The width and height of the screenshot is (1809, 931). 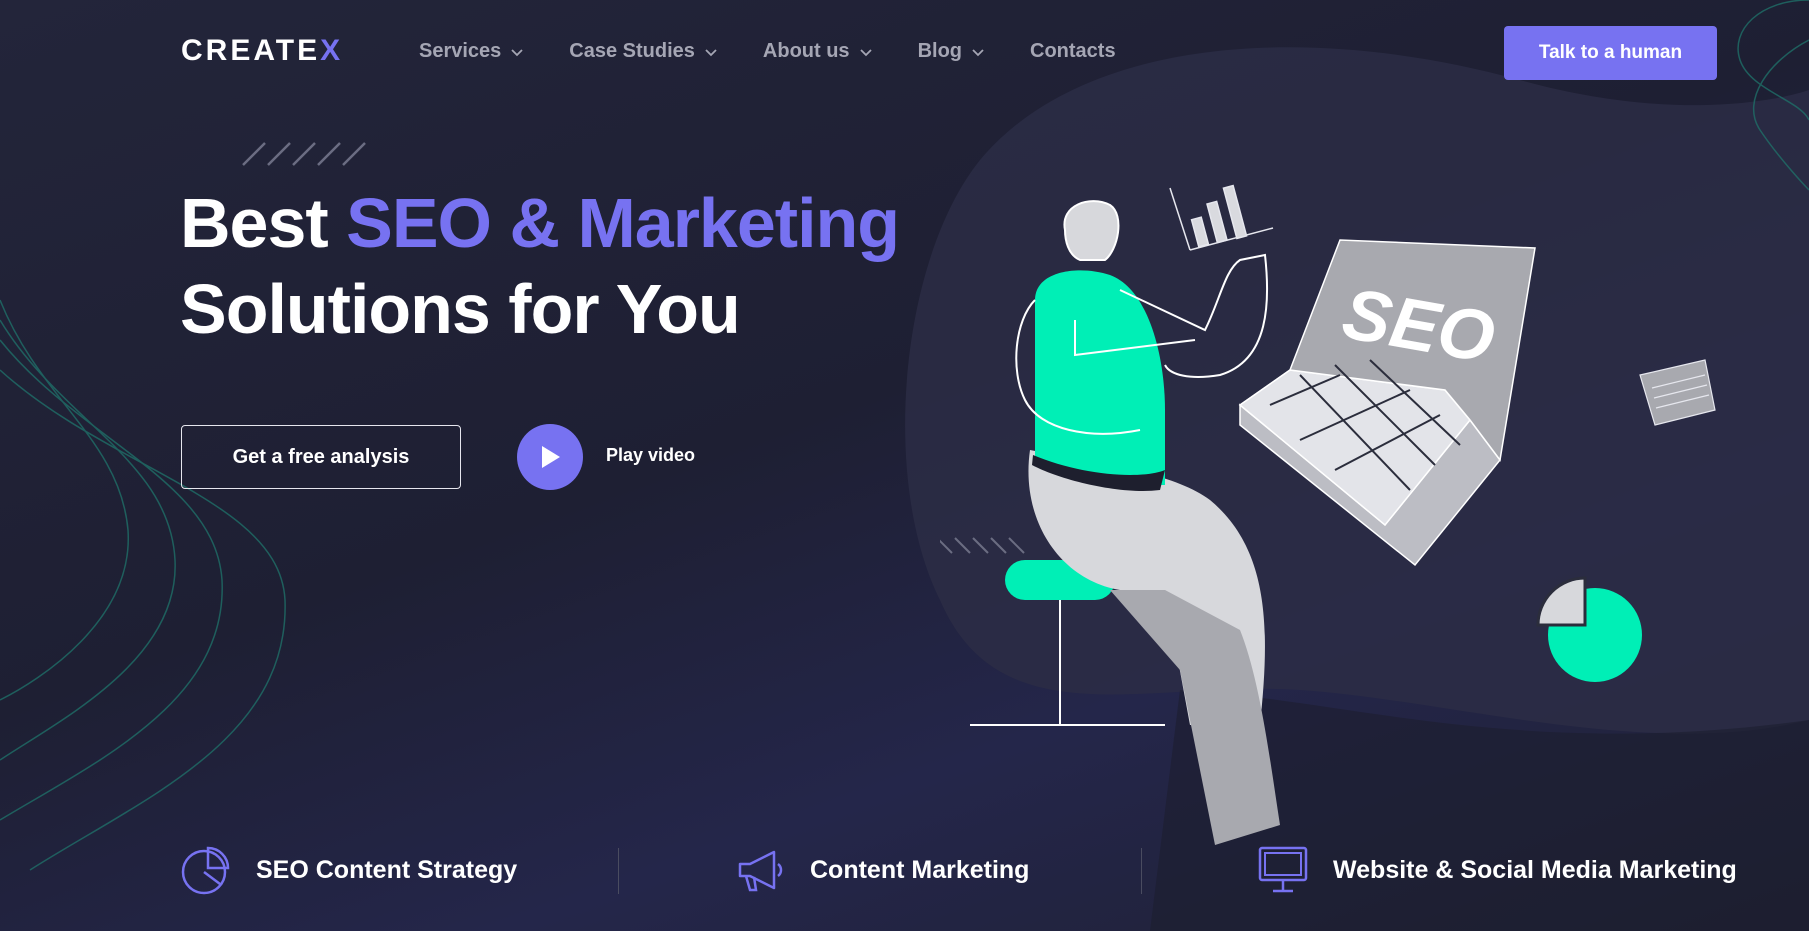 I want to click on slash-decoration-small, so click(x=982, y=545).